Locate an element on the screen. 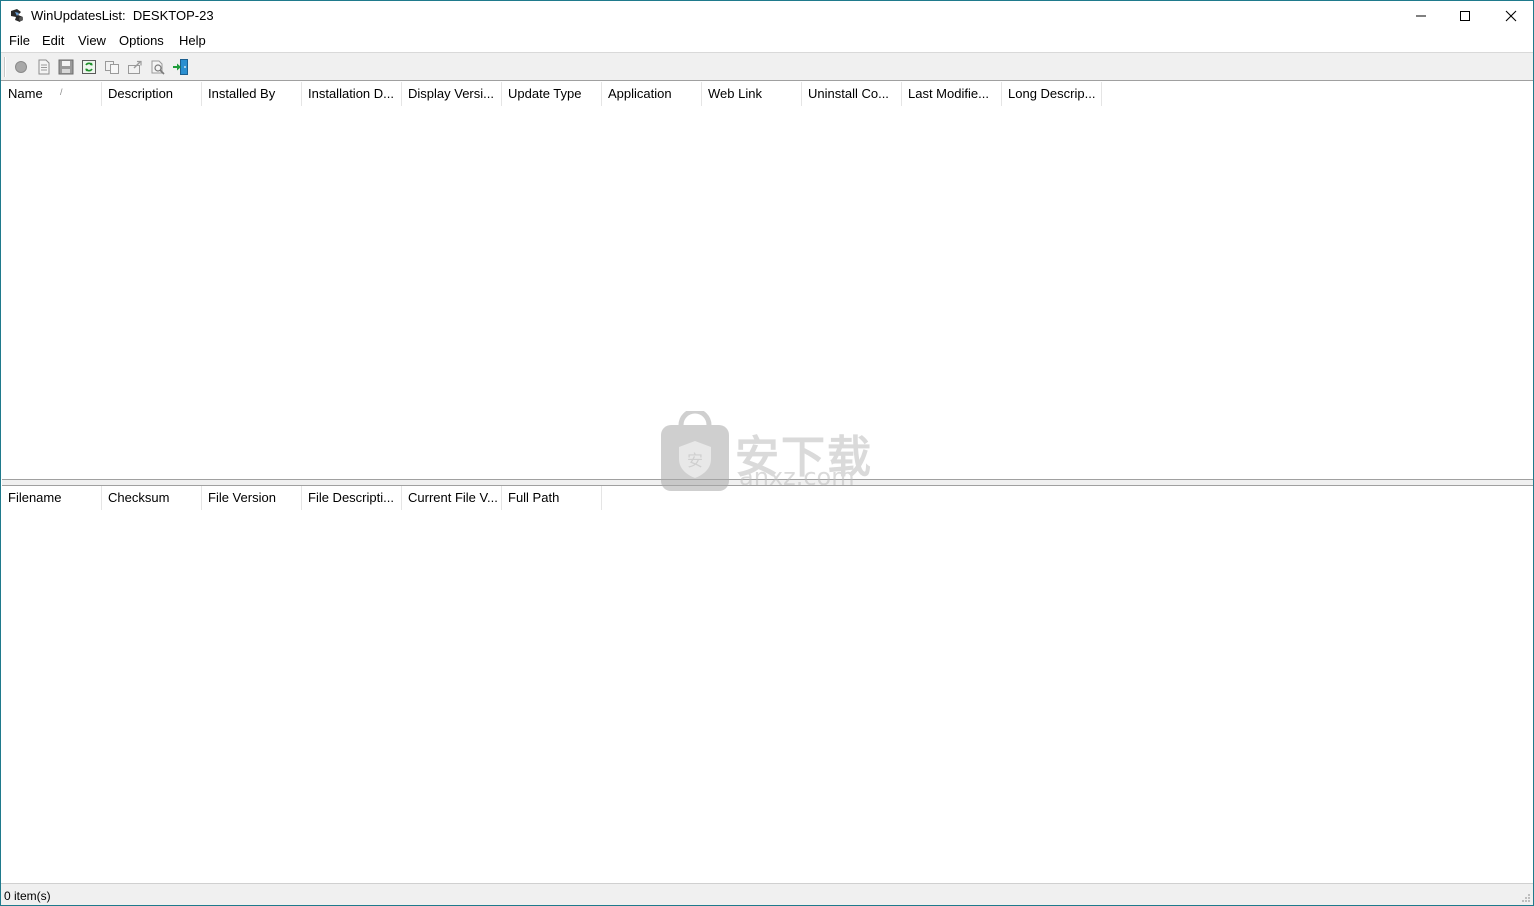 This screenshot has height=906, width=1534. resize-grip-icon is located at coordinates (1526, 898).